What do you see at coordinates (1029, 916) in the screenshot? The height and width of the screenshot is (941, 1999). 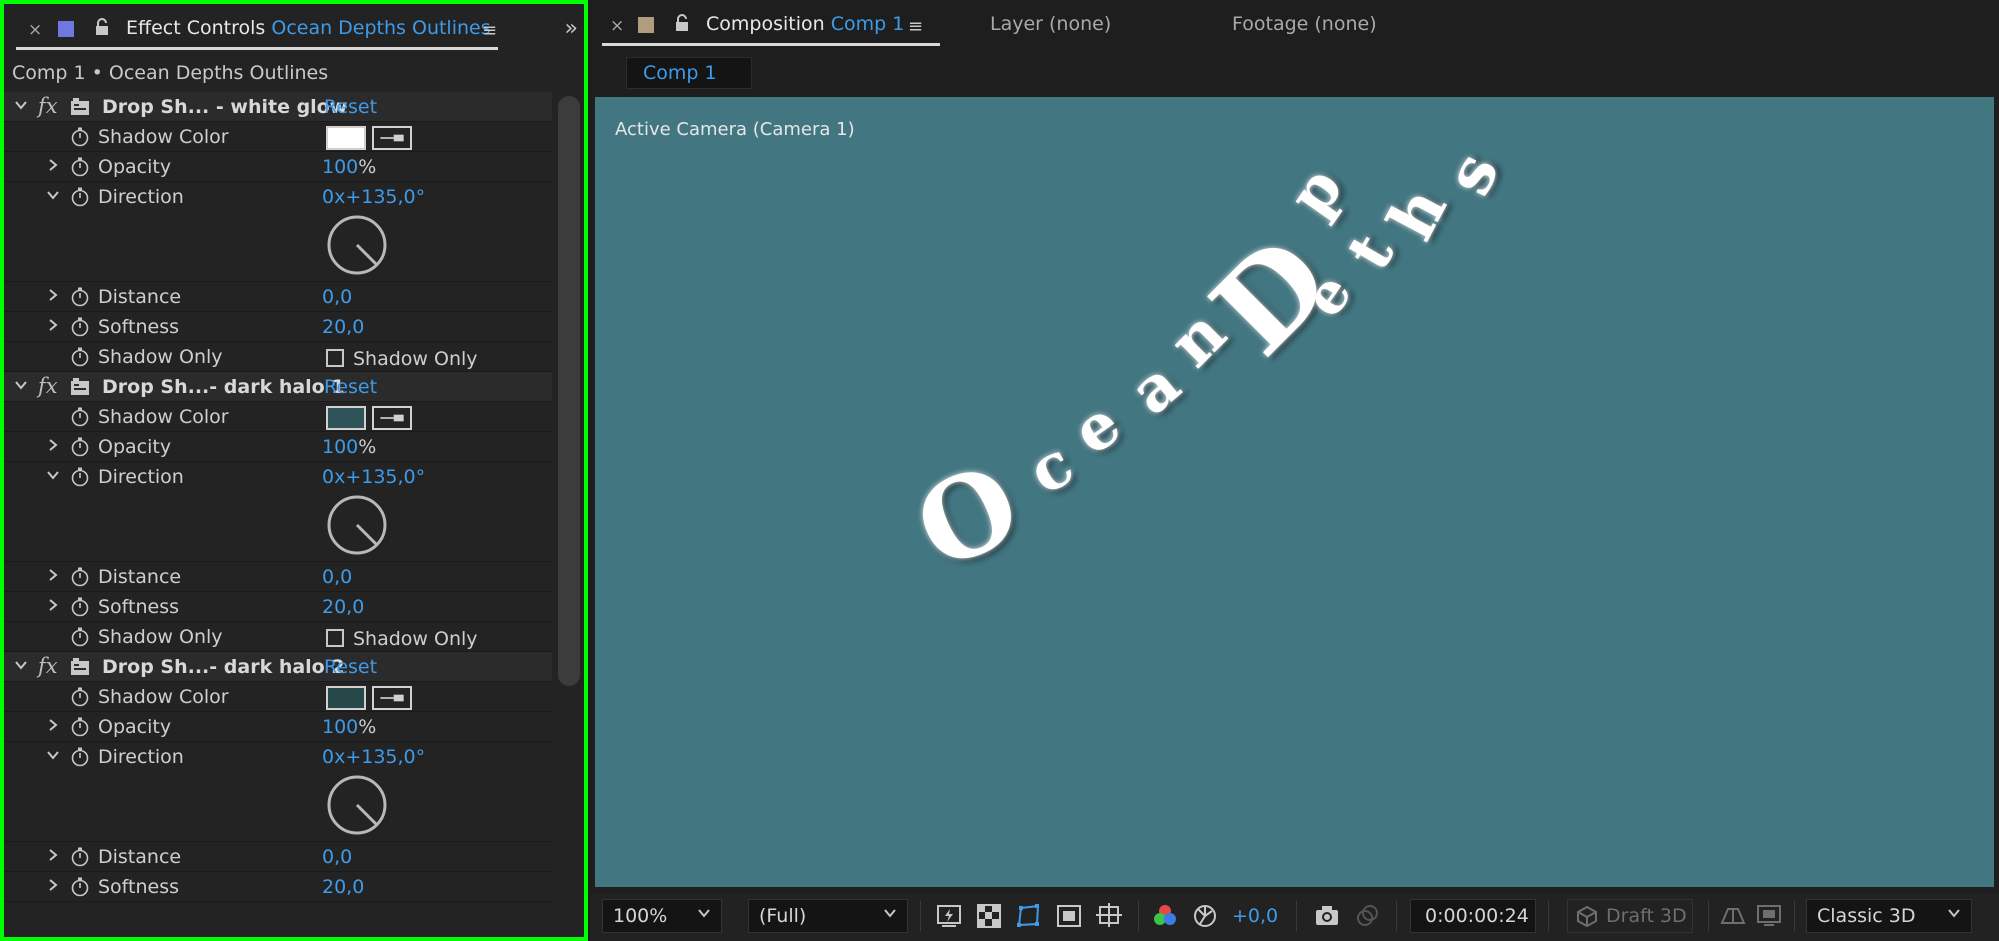 I see `mask-visibility-icon` at bounding box center [1029, 916].